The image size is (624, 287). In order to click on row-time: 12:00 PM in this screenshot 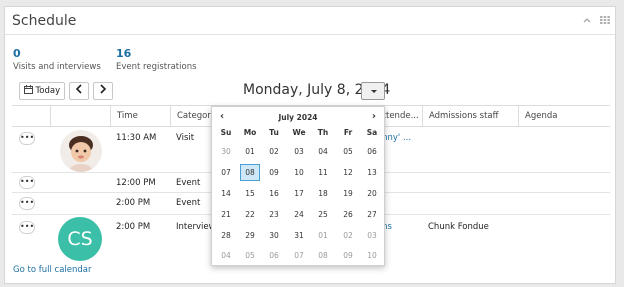, I will do `click(136, 183)`.